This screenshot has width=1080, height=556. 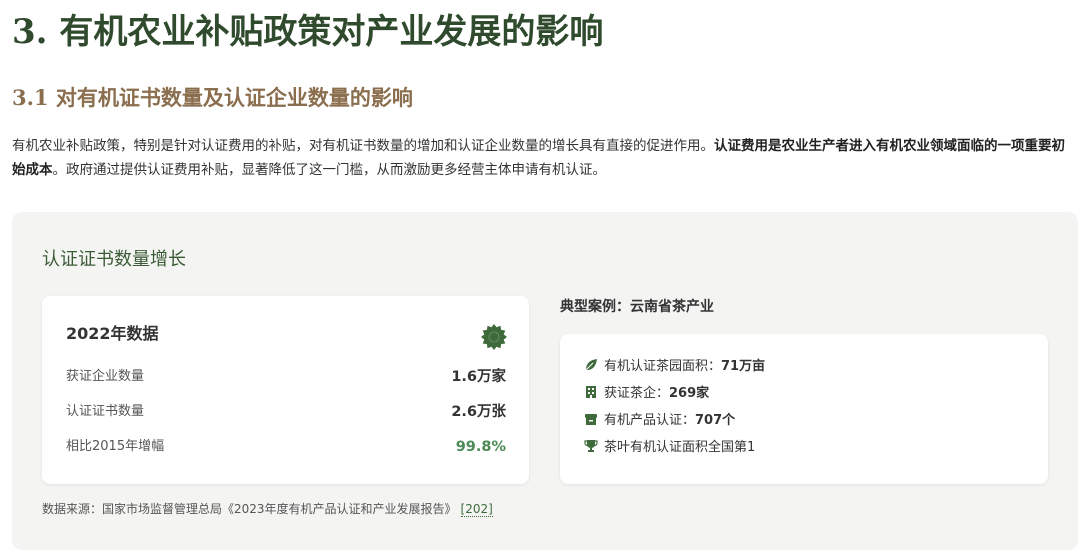 I want to click on case-item-value: 71万亩, so click(x=743, y=366).